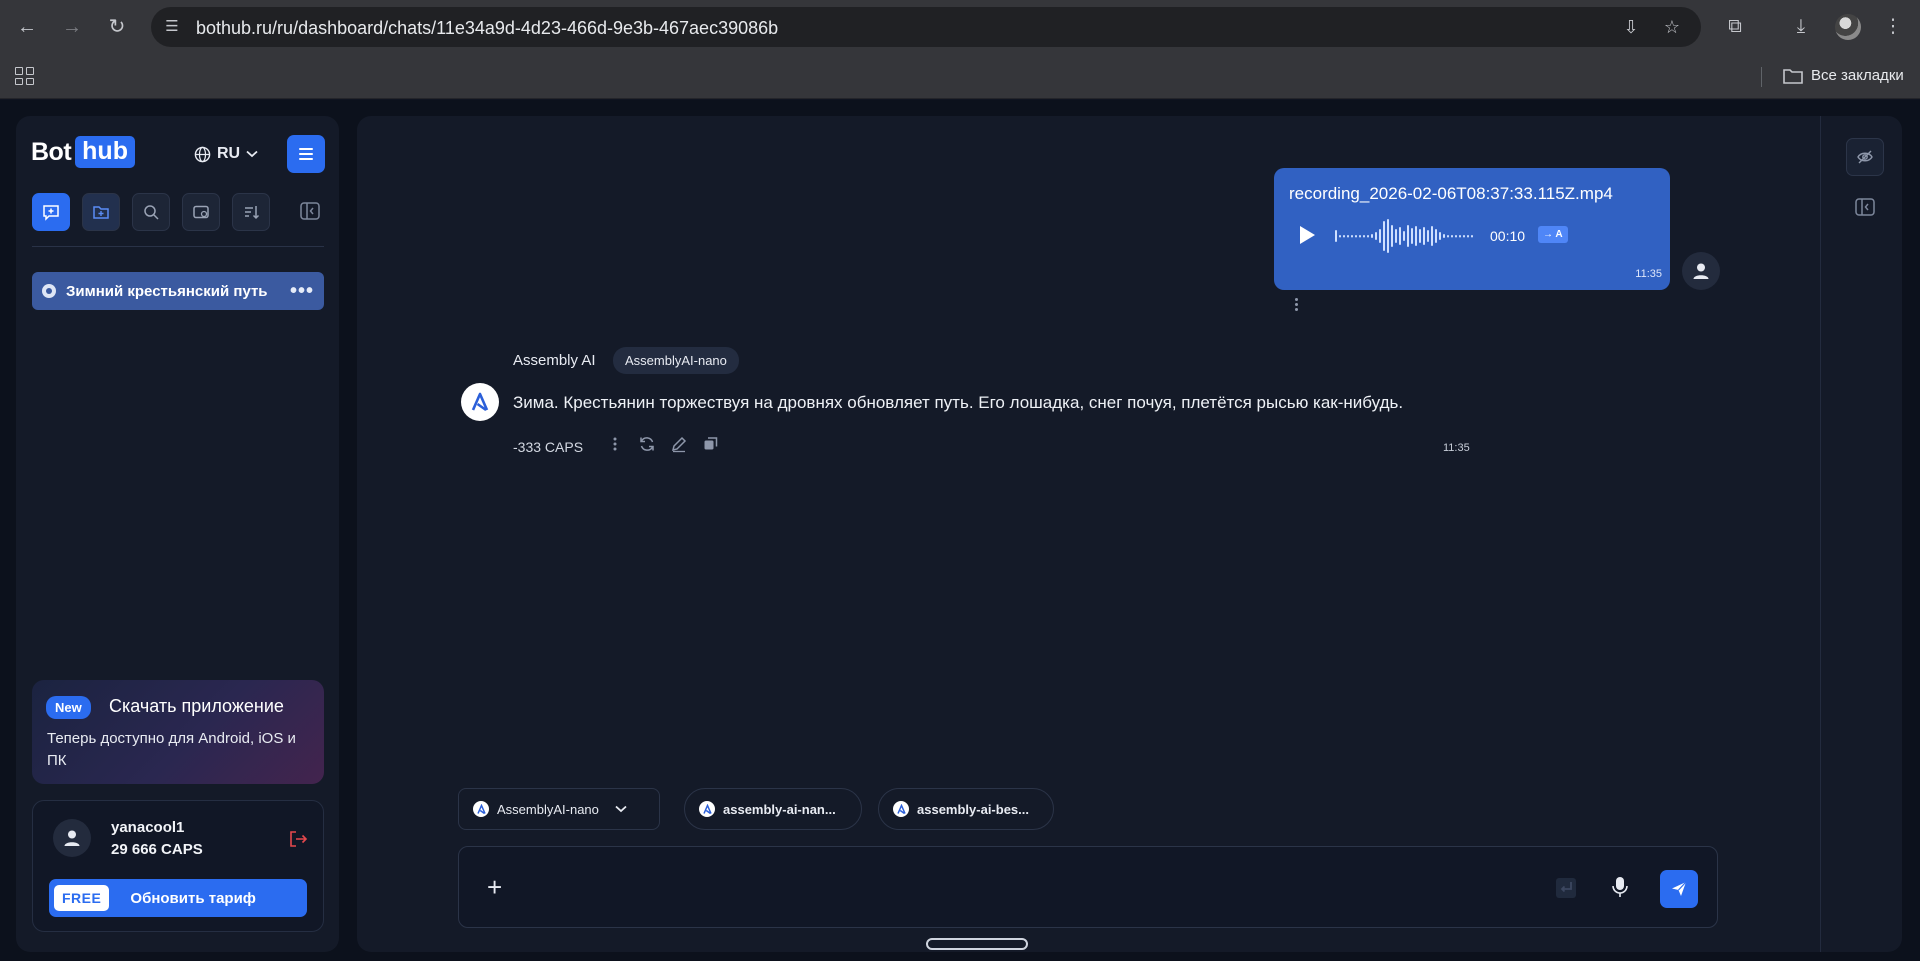 This screenshot has width=1920, height=961. I want to click on message-time: 11:35, so click(1648, 274).